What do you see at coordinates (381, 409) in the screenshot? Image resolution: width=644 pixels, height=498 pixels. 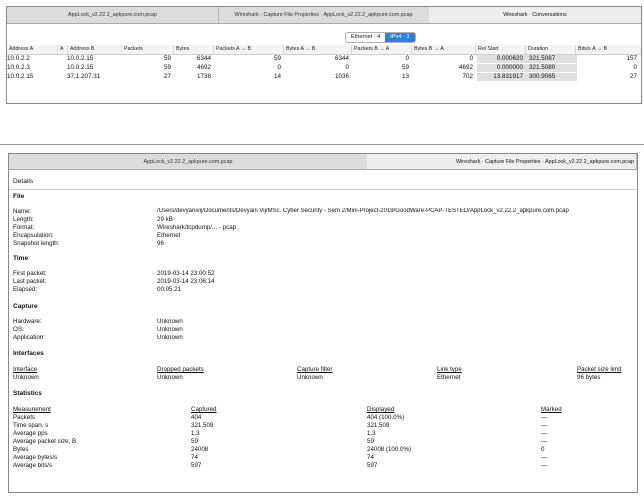 I see `displayed-column-header: Displayed` at bounding box center [381, 409].